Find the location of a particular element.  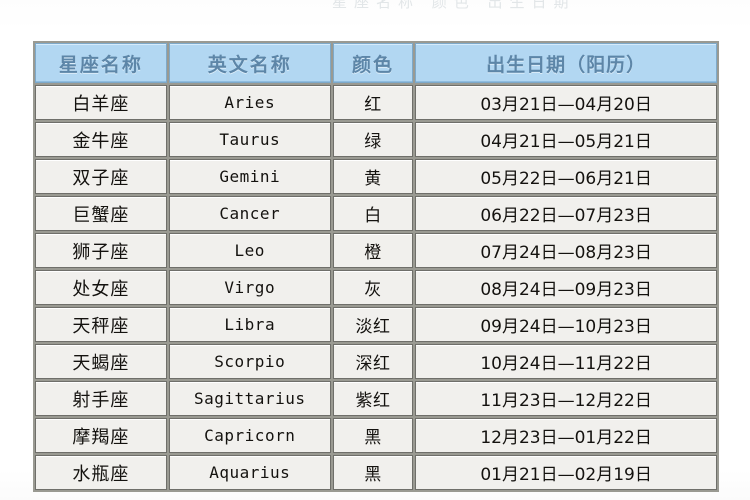

cell-date: 01月21日—02月19日 is located at coordinates (566, 472).